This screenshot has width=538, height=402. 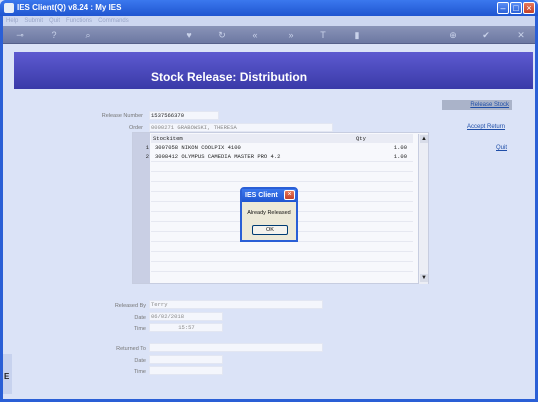 What do you see at coordinates (218, 156) in the screenshot?
I see `row-item: 3008412 OLYMPUS CAMEDIA MASTER PRO 4.2` at bounding box center [218, 156].